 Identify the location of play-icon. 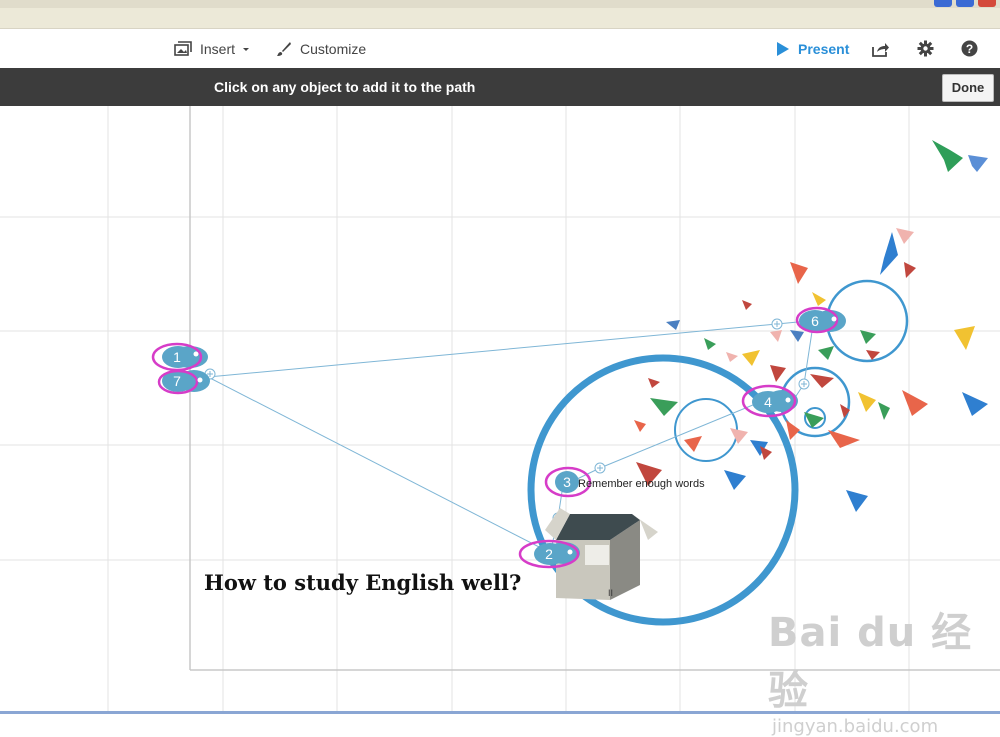
(783, 48).